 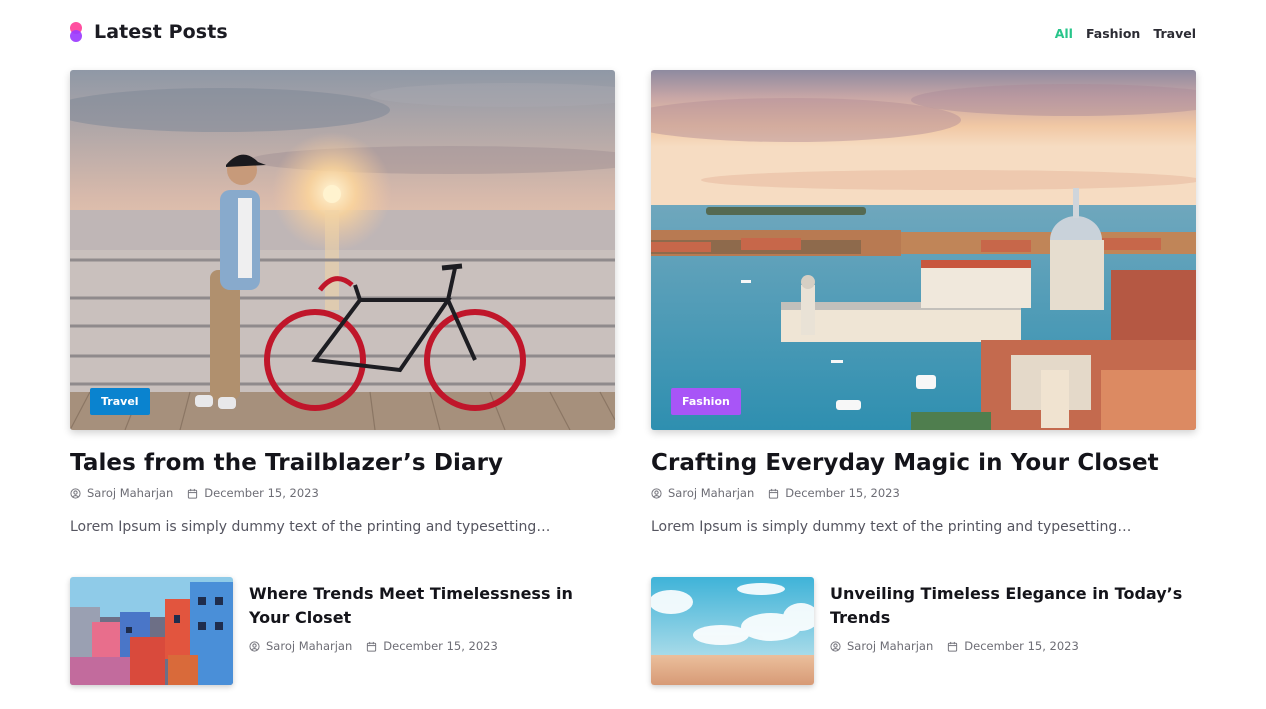 I want to click on post-title: Tales from the Trailblazer’s Diary, so click(x=342, y=463).